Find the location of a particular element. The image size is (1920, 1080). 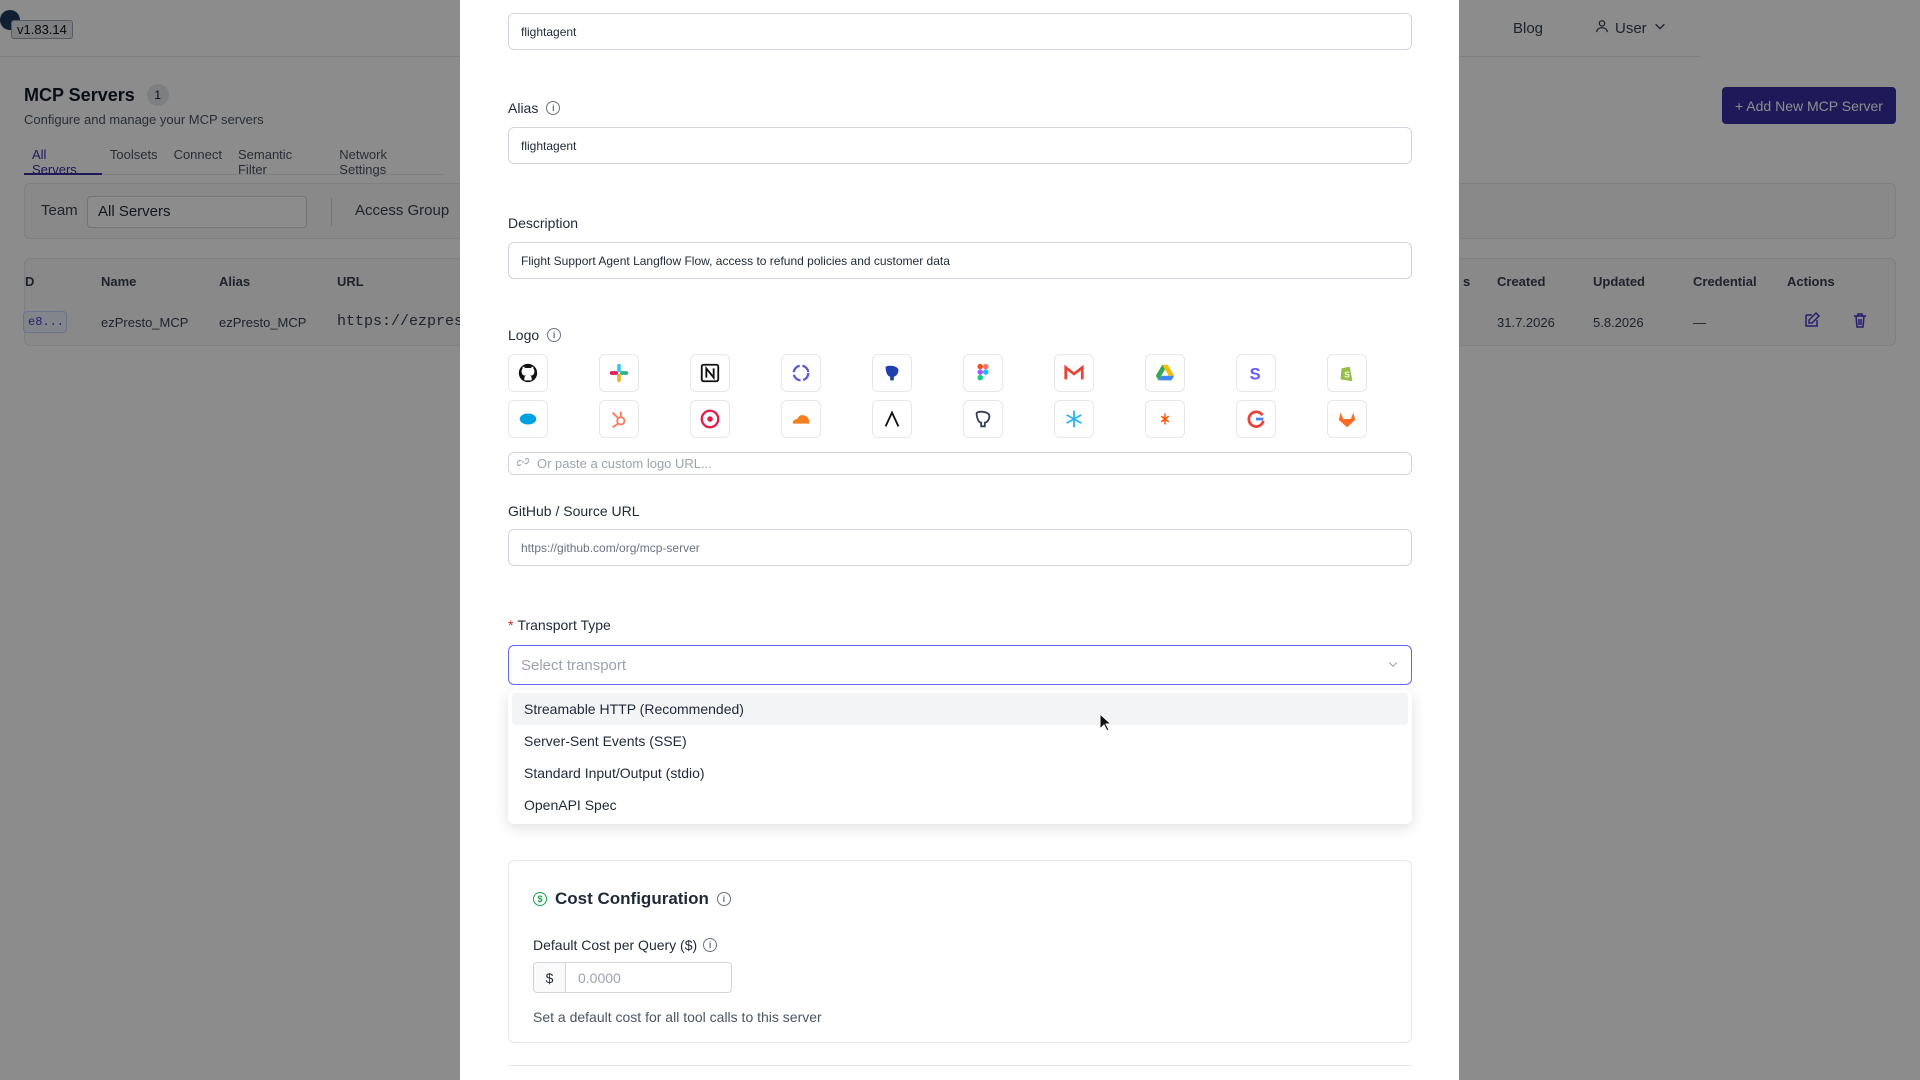

logo-option-linear is located at coordinates (801, 373).